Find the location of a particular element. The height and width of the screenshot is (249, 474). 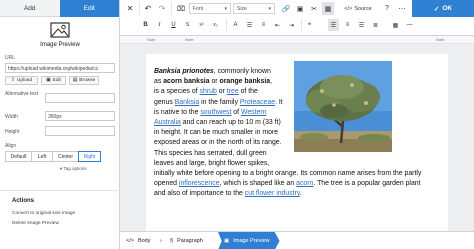

toolbar-divider is located at coordinates (226, 25).